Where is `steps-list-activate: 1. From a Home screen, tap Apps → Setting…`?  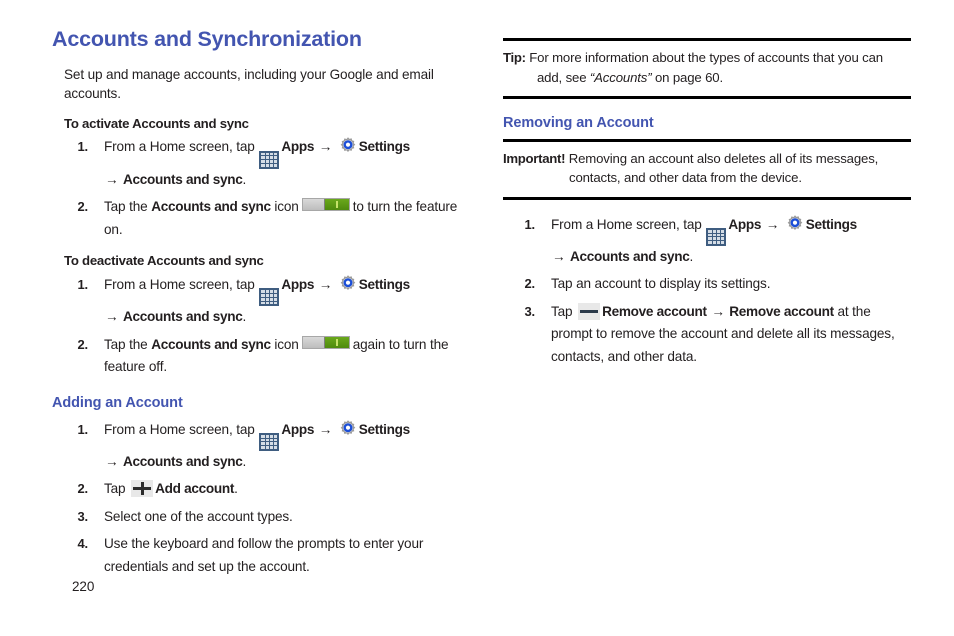 steps-list-activate: 1. From a Home screen, tap Apps → Setting… is located at coordinates (261, 188).